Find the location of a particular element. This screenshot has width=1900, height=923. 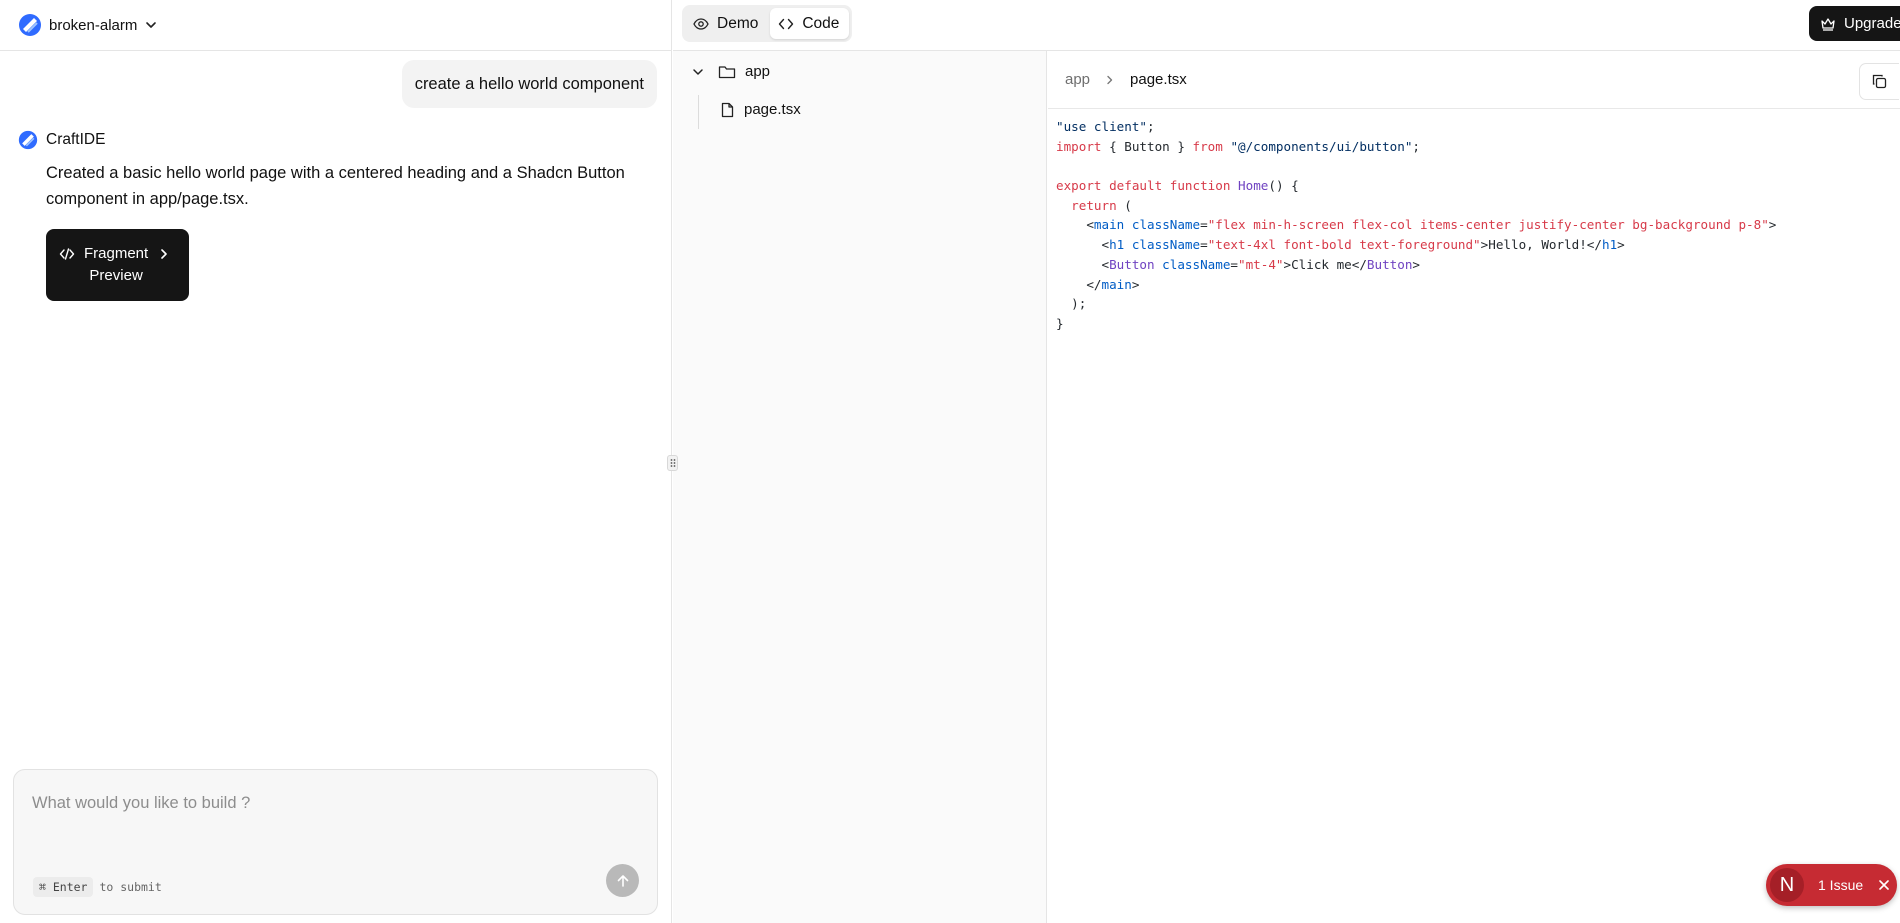

tree-folder-app: app is located at coordinates (730, 71).